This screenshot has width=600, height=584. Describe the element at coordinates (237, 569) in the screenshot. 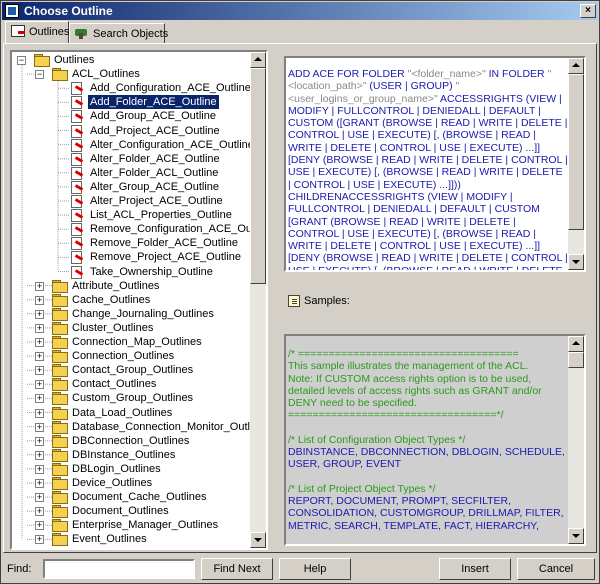

I see `find-next-button: Find Next` at that location.